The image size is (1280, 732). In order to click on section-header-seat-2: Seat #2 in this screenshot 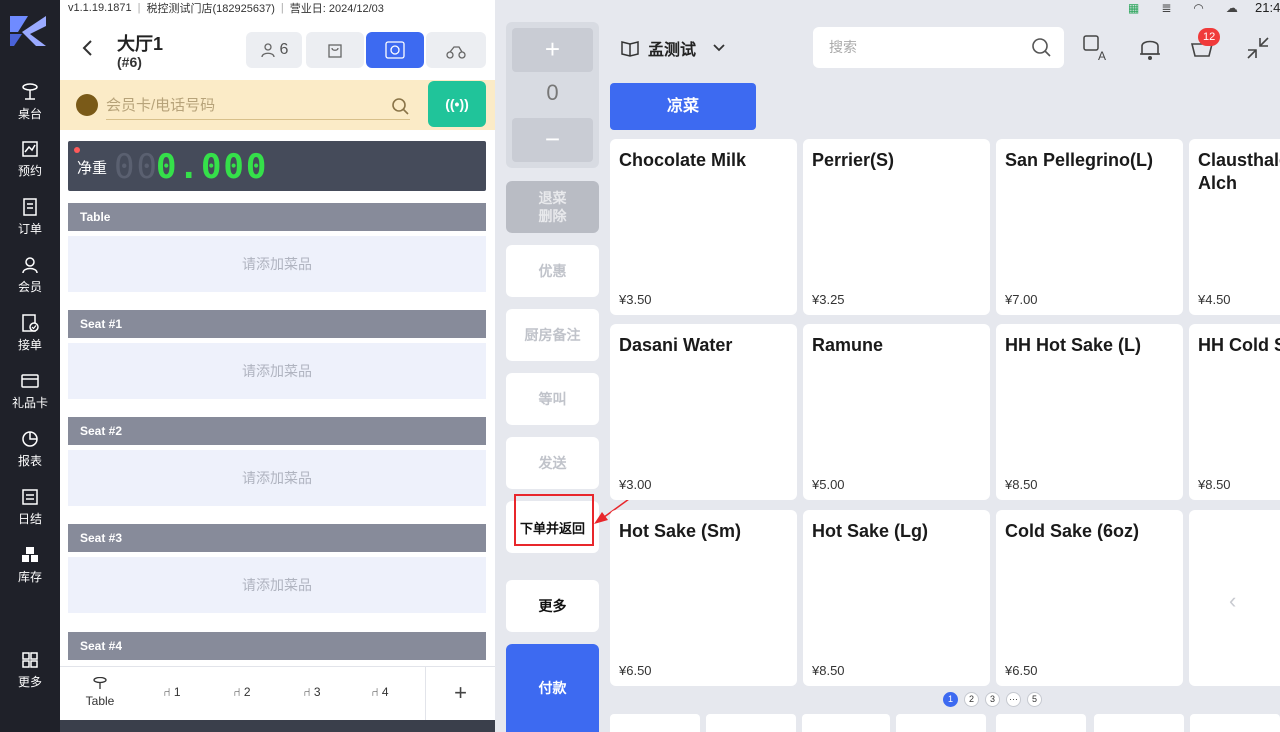, I will do `click(277, 431)`.